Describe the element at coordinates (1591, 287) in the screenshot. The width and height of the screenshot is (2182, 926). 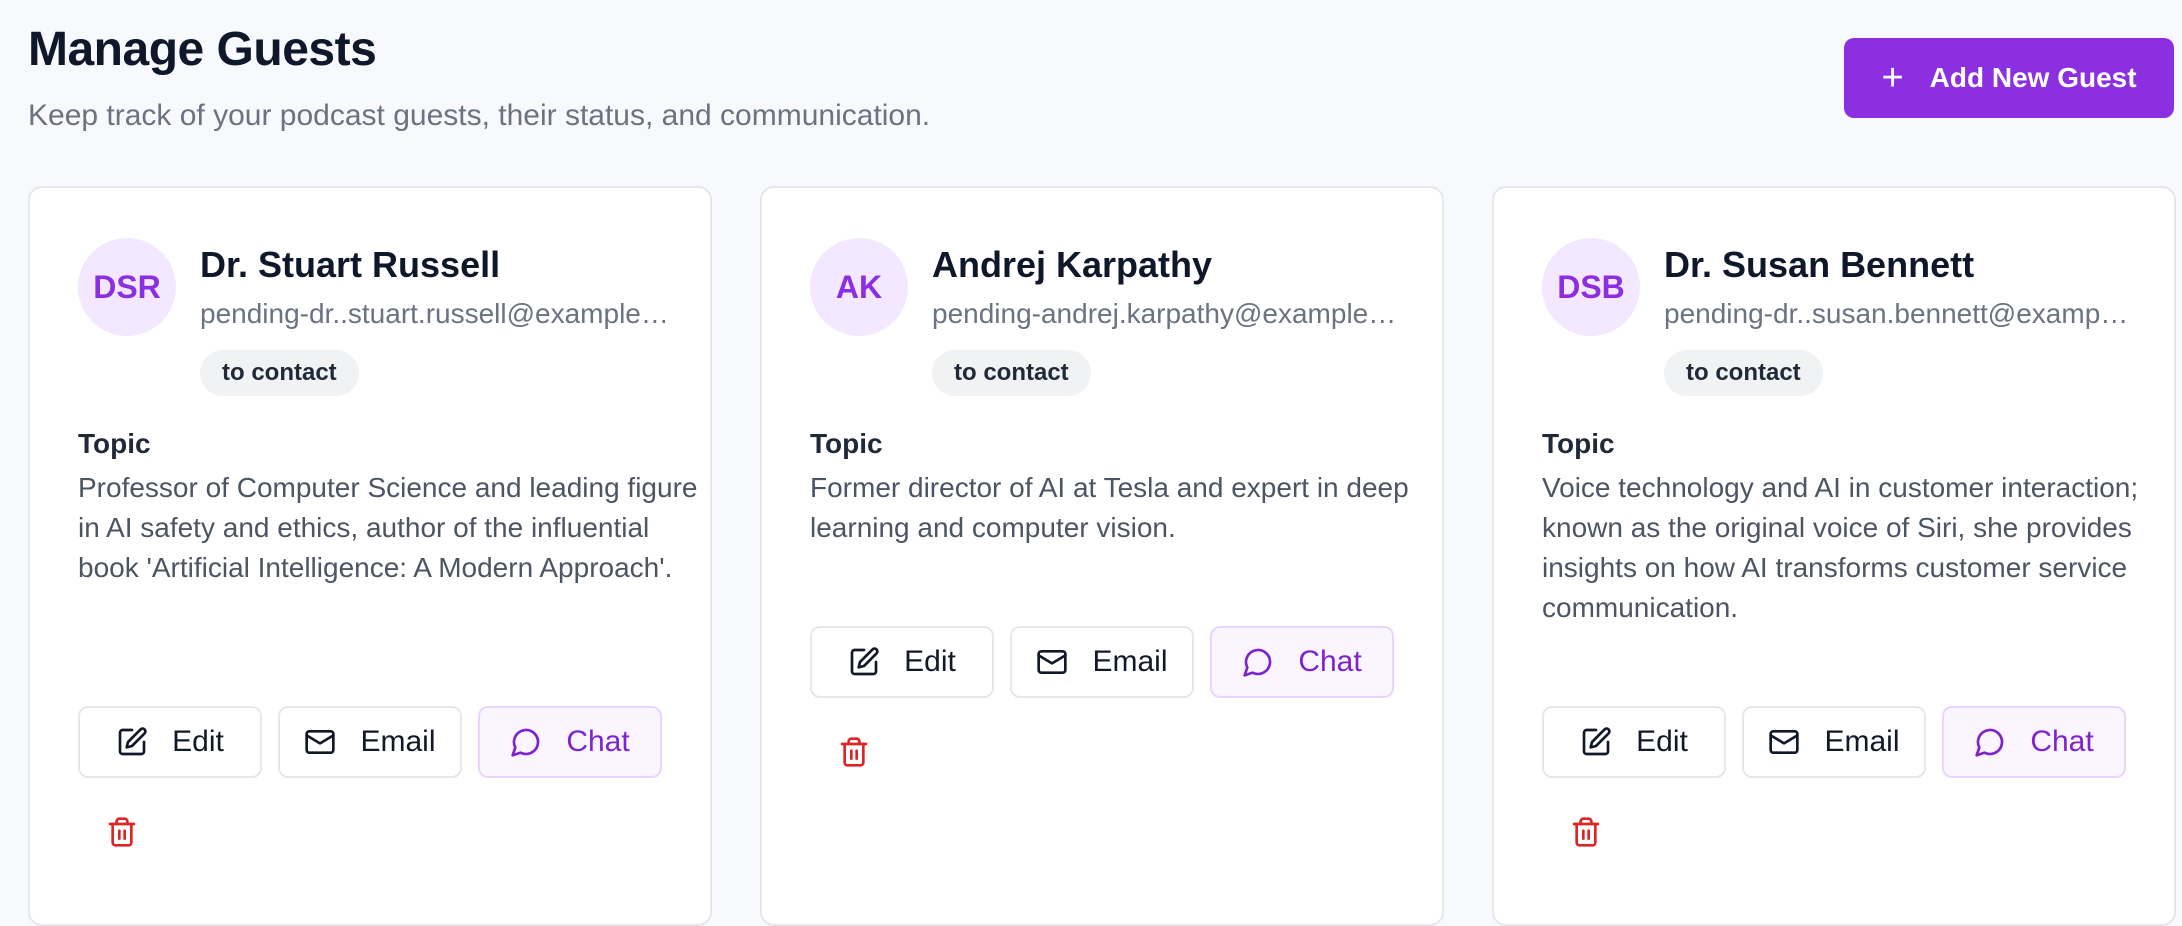
I see `avatar: DSB` at that location.